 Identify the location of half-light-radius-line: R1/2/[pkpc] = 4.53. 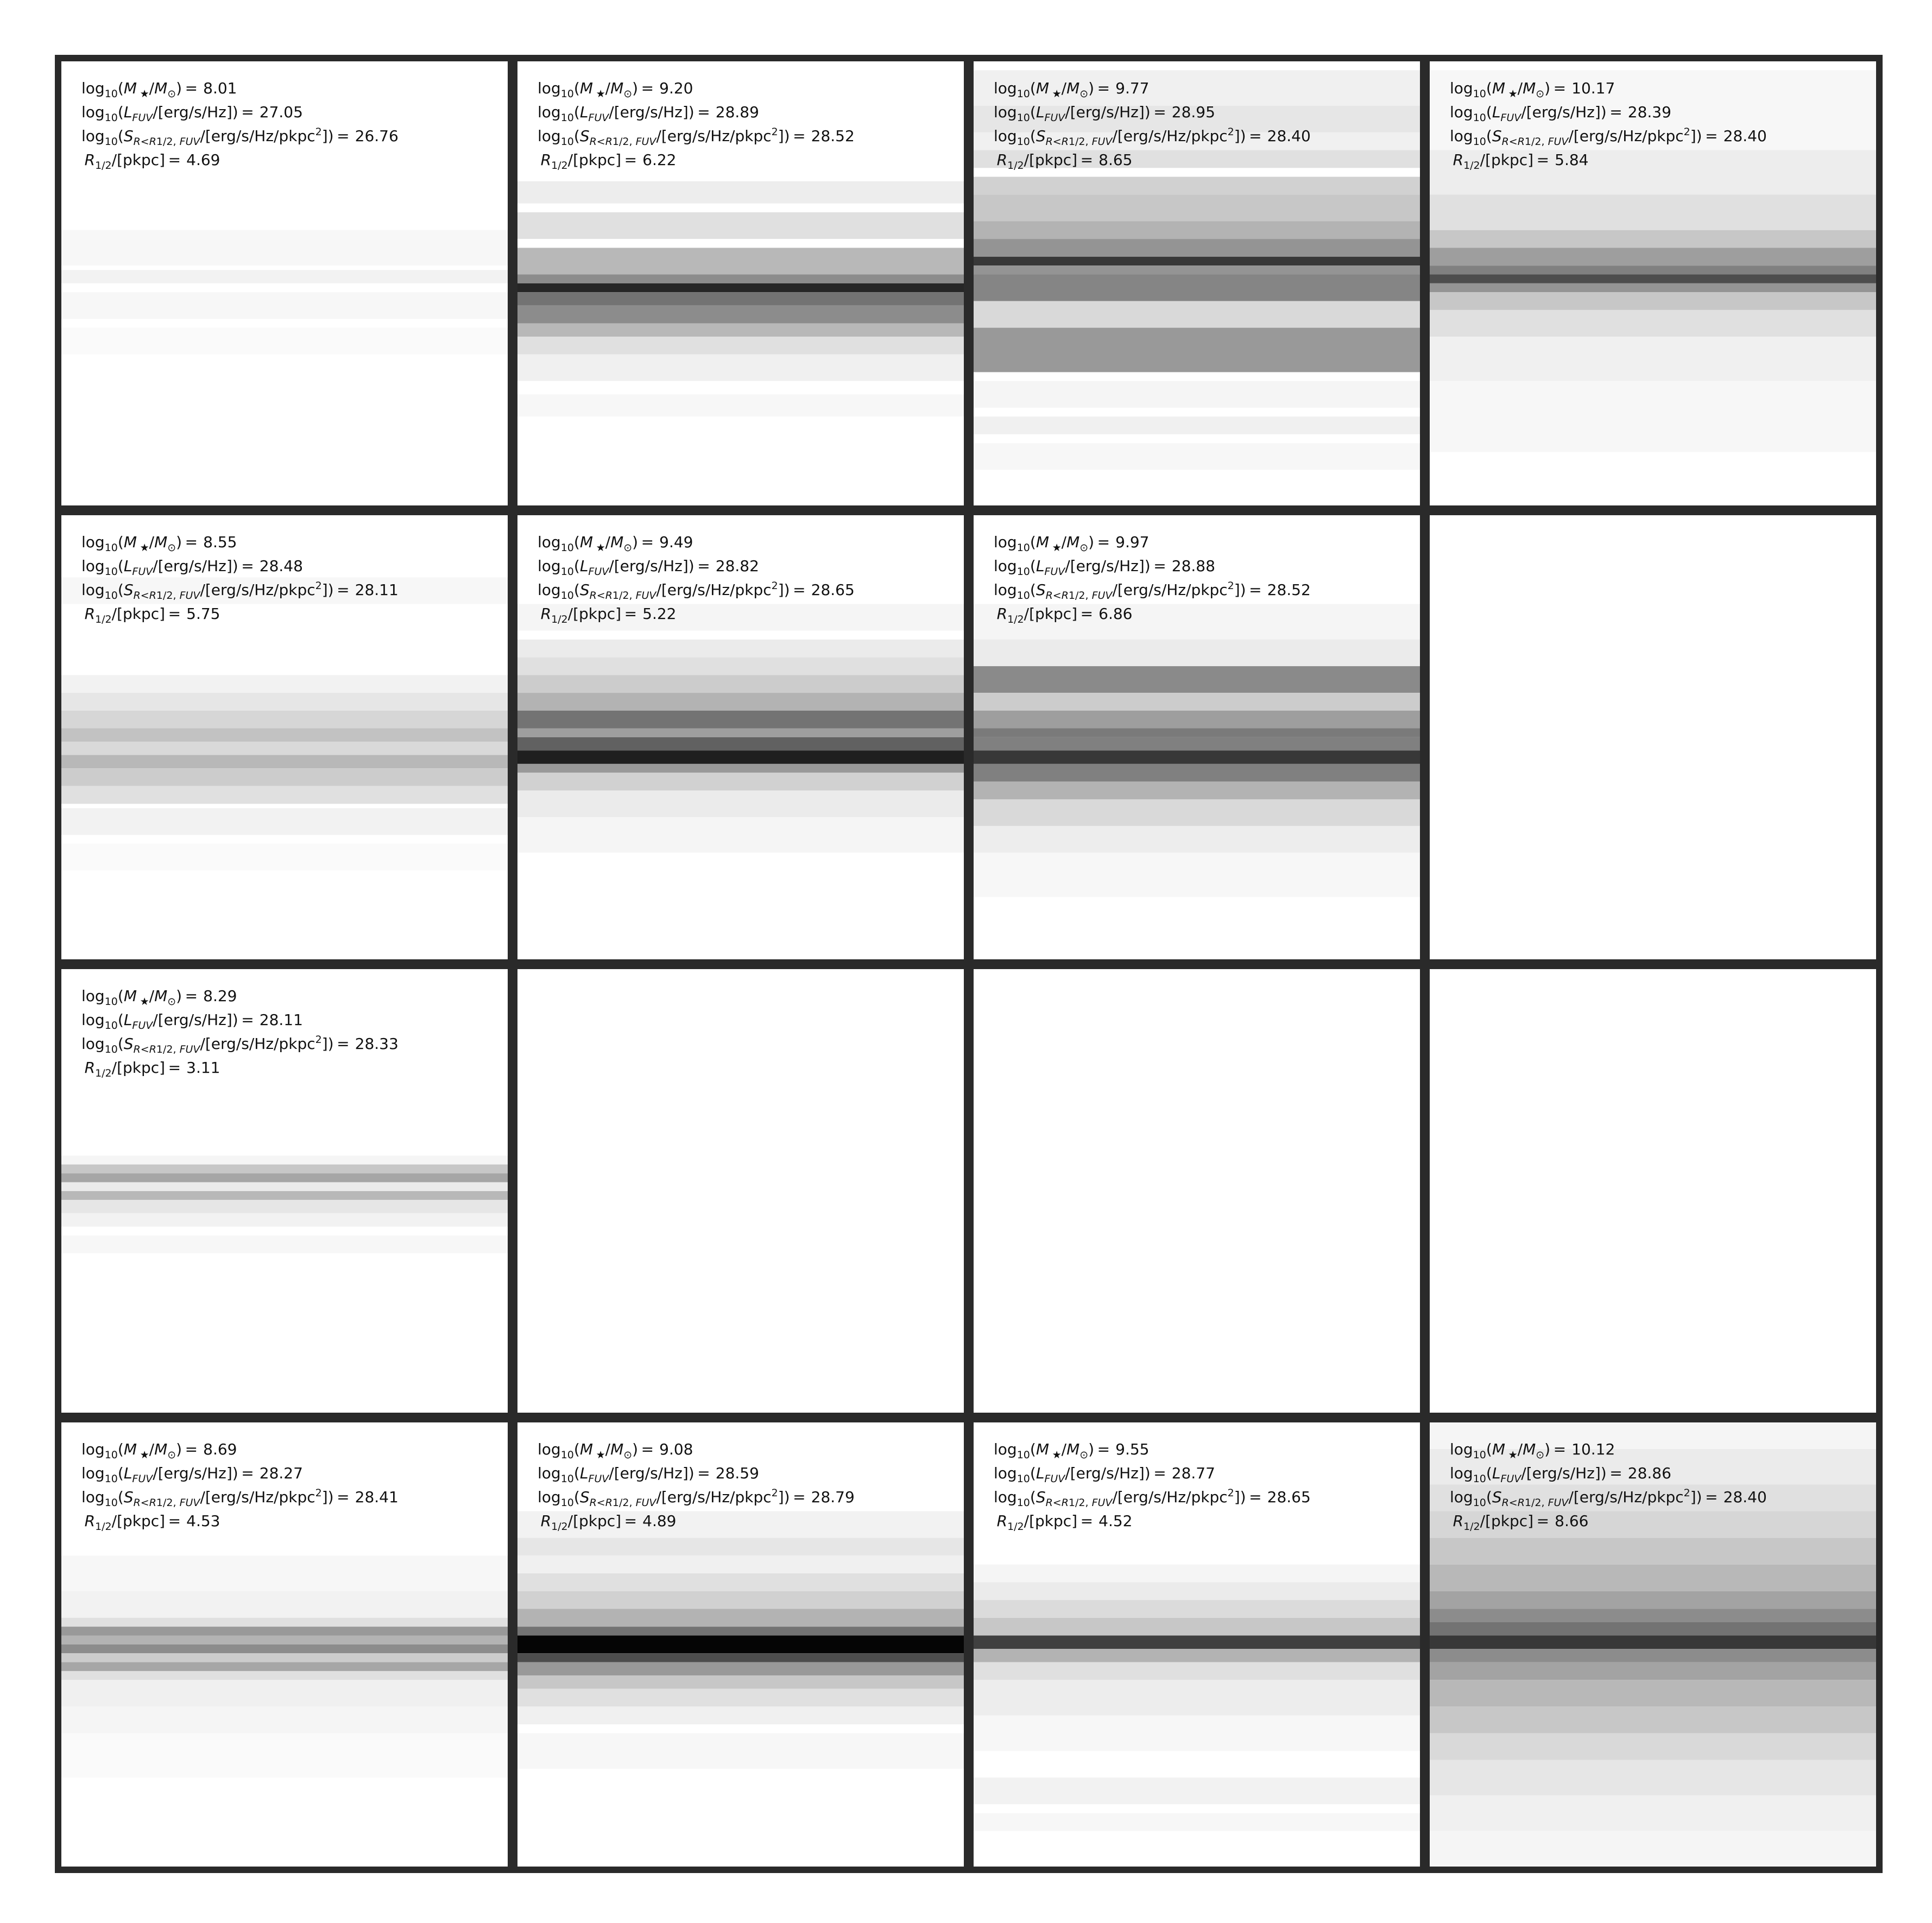
(152, 1522).